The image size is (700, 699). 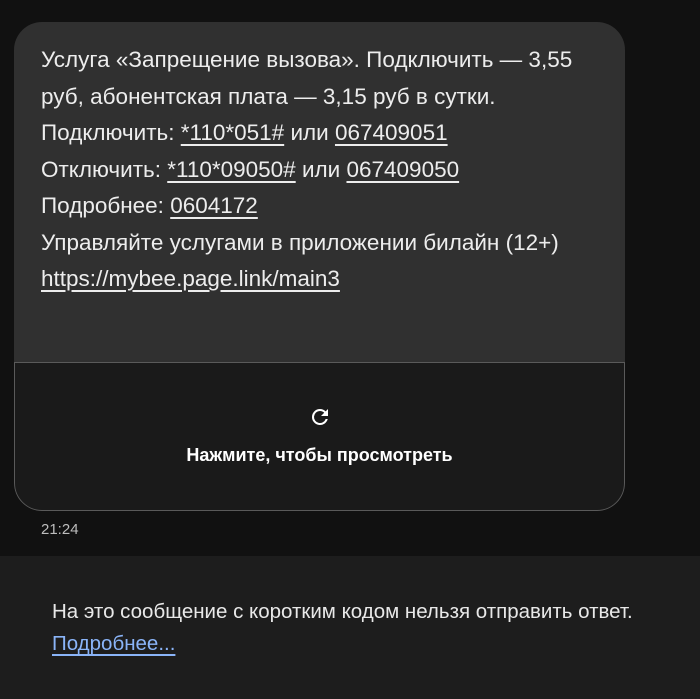 I want to click on connect-code-link: *110*051#, so click(x=232, y=132).